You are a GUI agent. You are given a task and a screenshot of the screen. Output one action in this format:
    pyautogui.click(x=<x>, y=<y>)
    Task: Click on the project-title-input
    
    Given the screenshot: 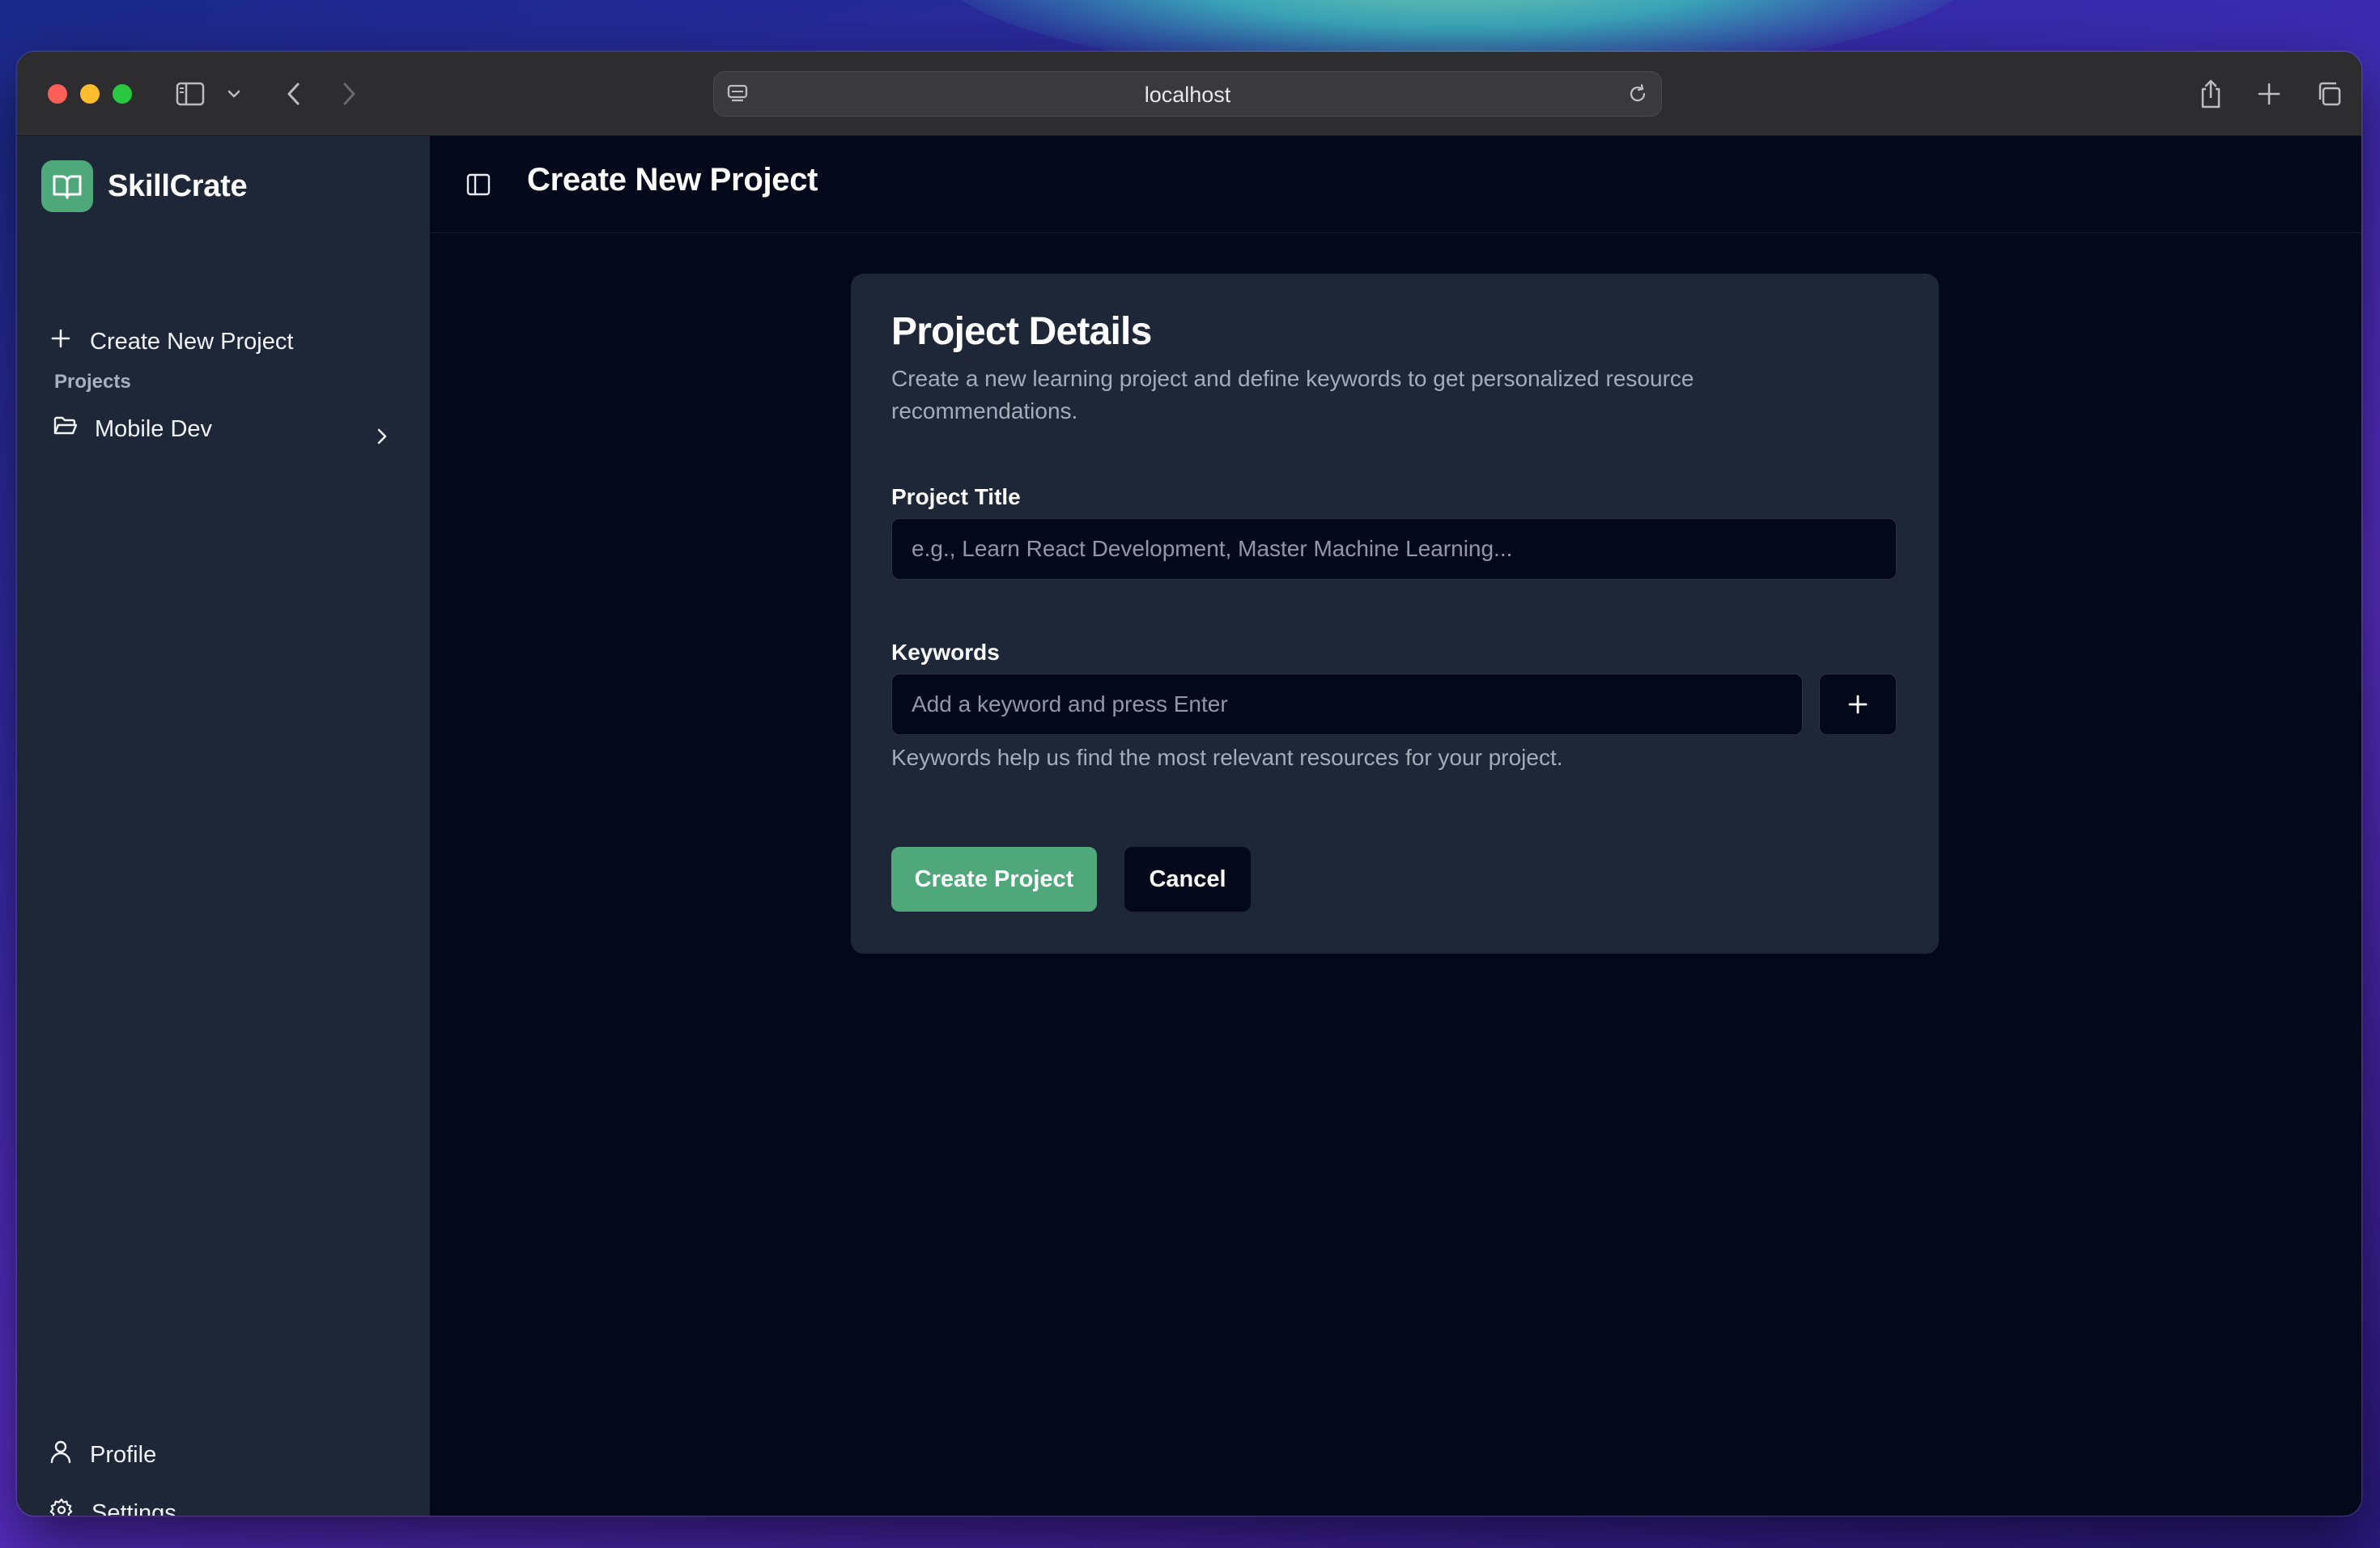 What is the action you would take?
    pyautogui.click(x=1394, y=549)
    